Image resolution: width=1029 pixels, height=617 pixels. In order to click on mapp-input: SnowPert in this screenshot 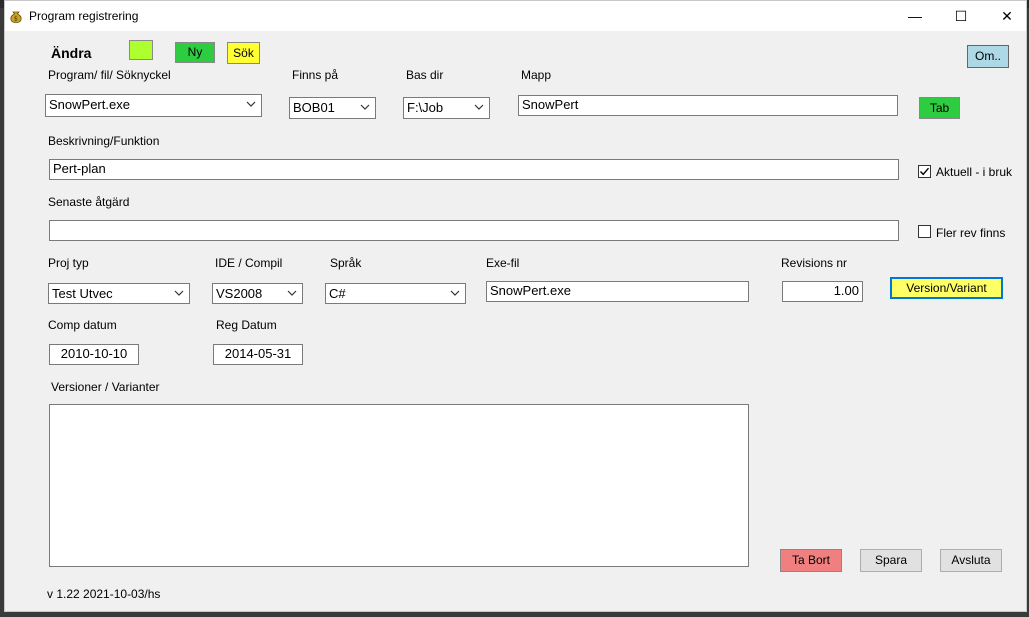, I will do `click(708, 105)`.